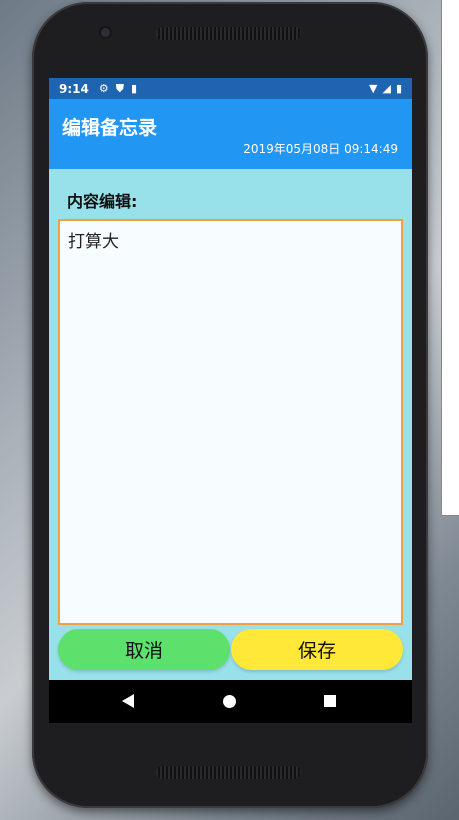  Describe the element at coordinates (386, 88) in the screenshot. I see `signal-icon: ◢` at that location.